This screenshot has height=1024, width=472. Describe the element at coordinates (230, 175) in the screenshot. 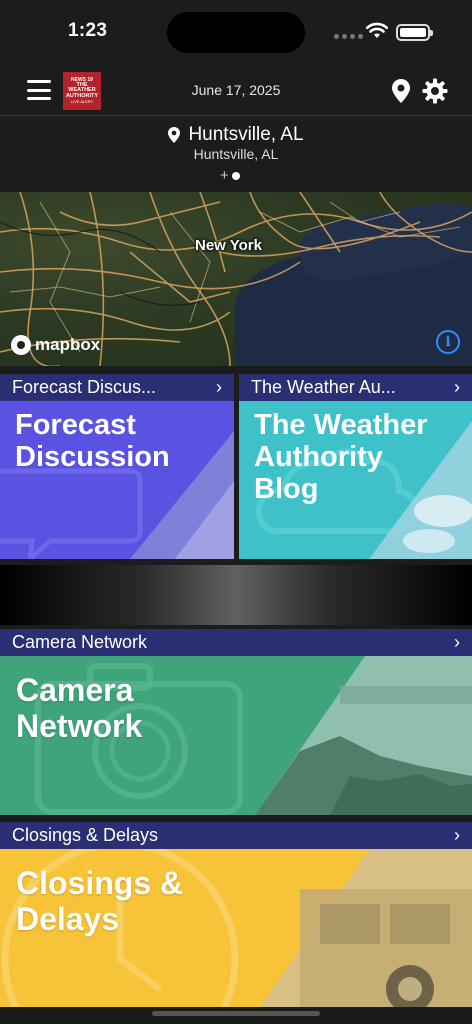

I see `location-pager: +` at that location.